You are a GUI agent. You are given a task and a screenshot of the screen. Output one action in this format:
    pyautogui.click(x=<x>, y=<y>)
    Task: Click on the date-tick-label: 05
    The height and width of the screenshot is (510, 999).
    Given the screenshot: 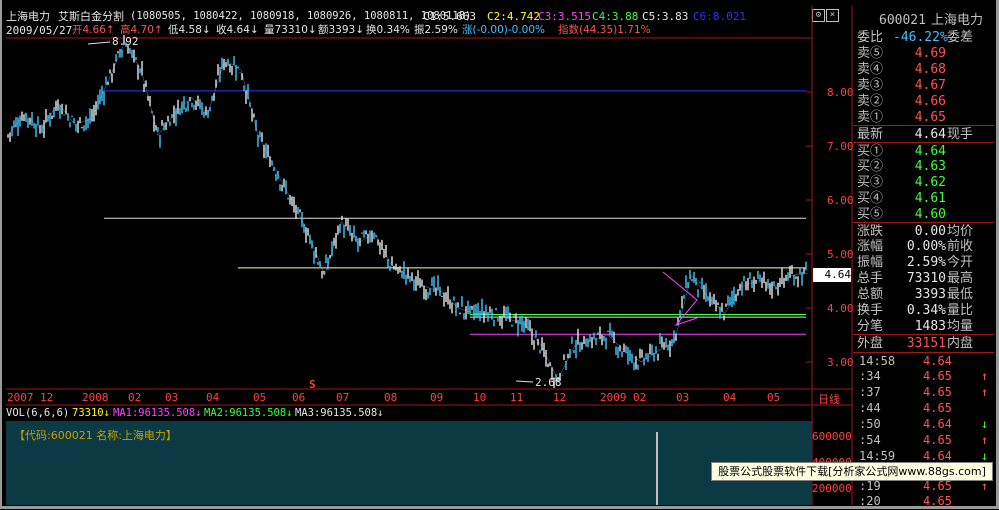 What is the action you would take?
    pyautogui.click(x=774, y=397)
    